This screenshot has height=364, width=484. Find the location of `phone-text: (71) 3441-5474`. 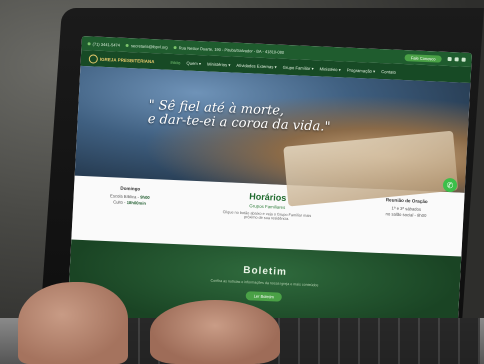

phone-text: (71) 3441-5474 is located at coordinates (106, 44).